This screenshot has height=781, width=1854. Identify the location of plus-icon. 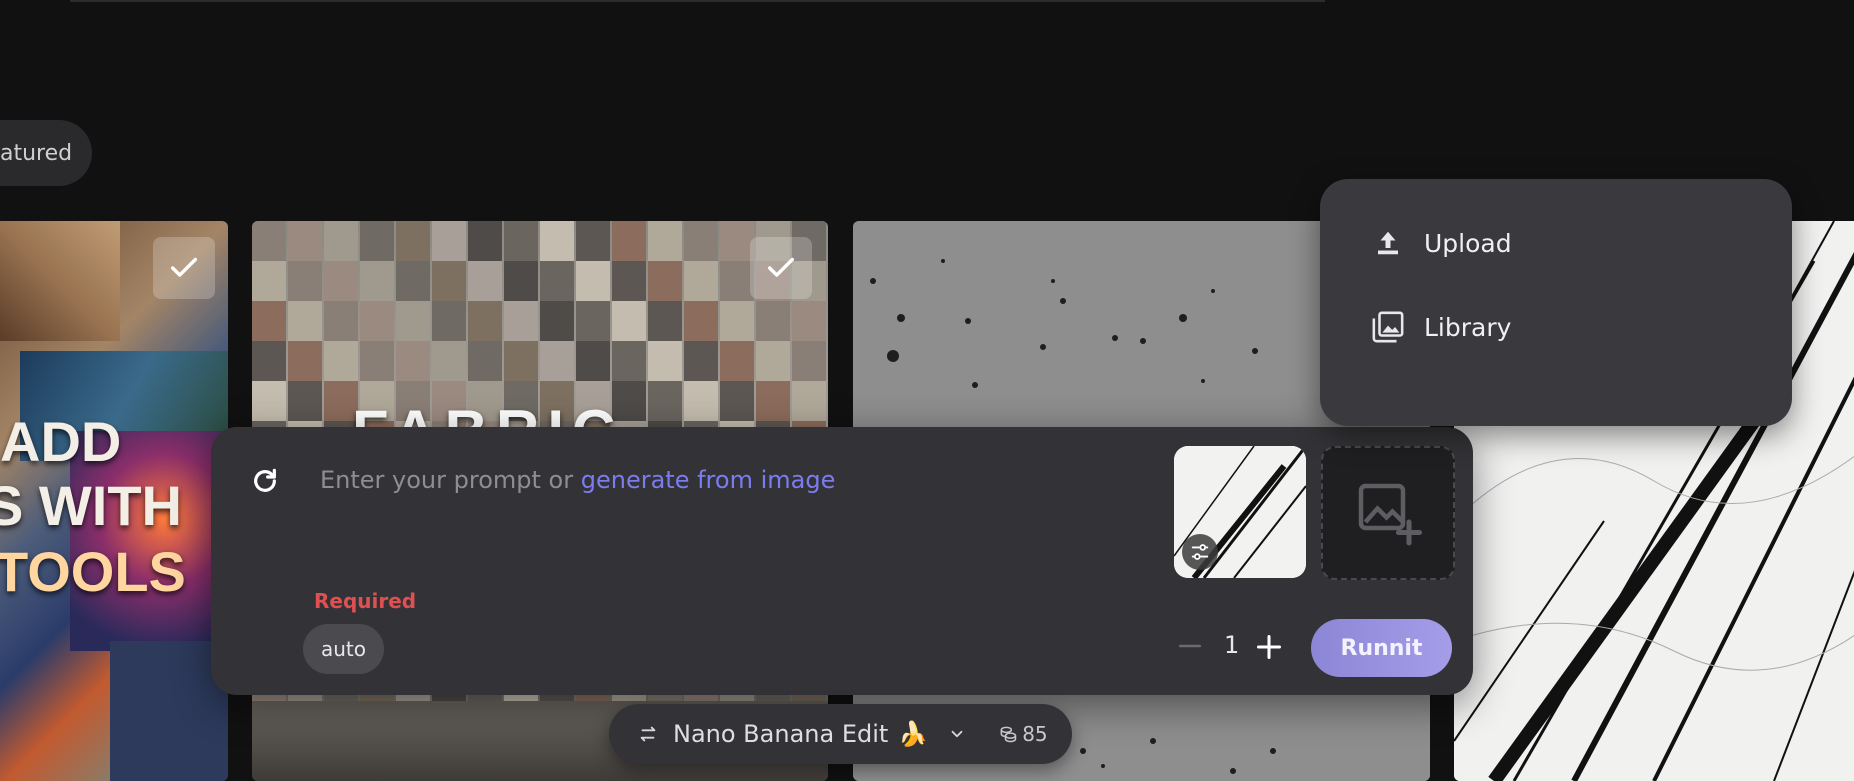
(1269, 647).